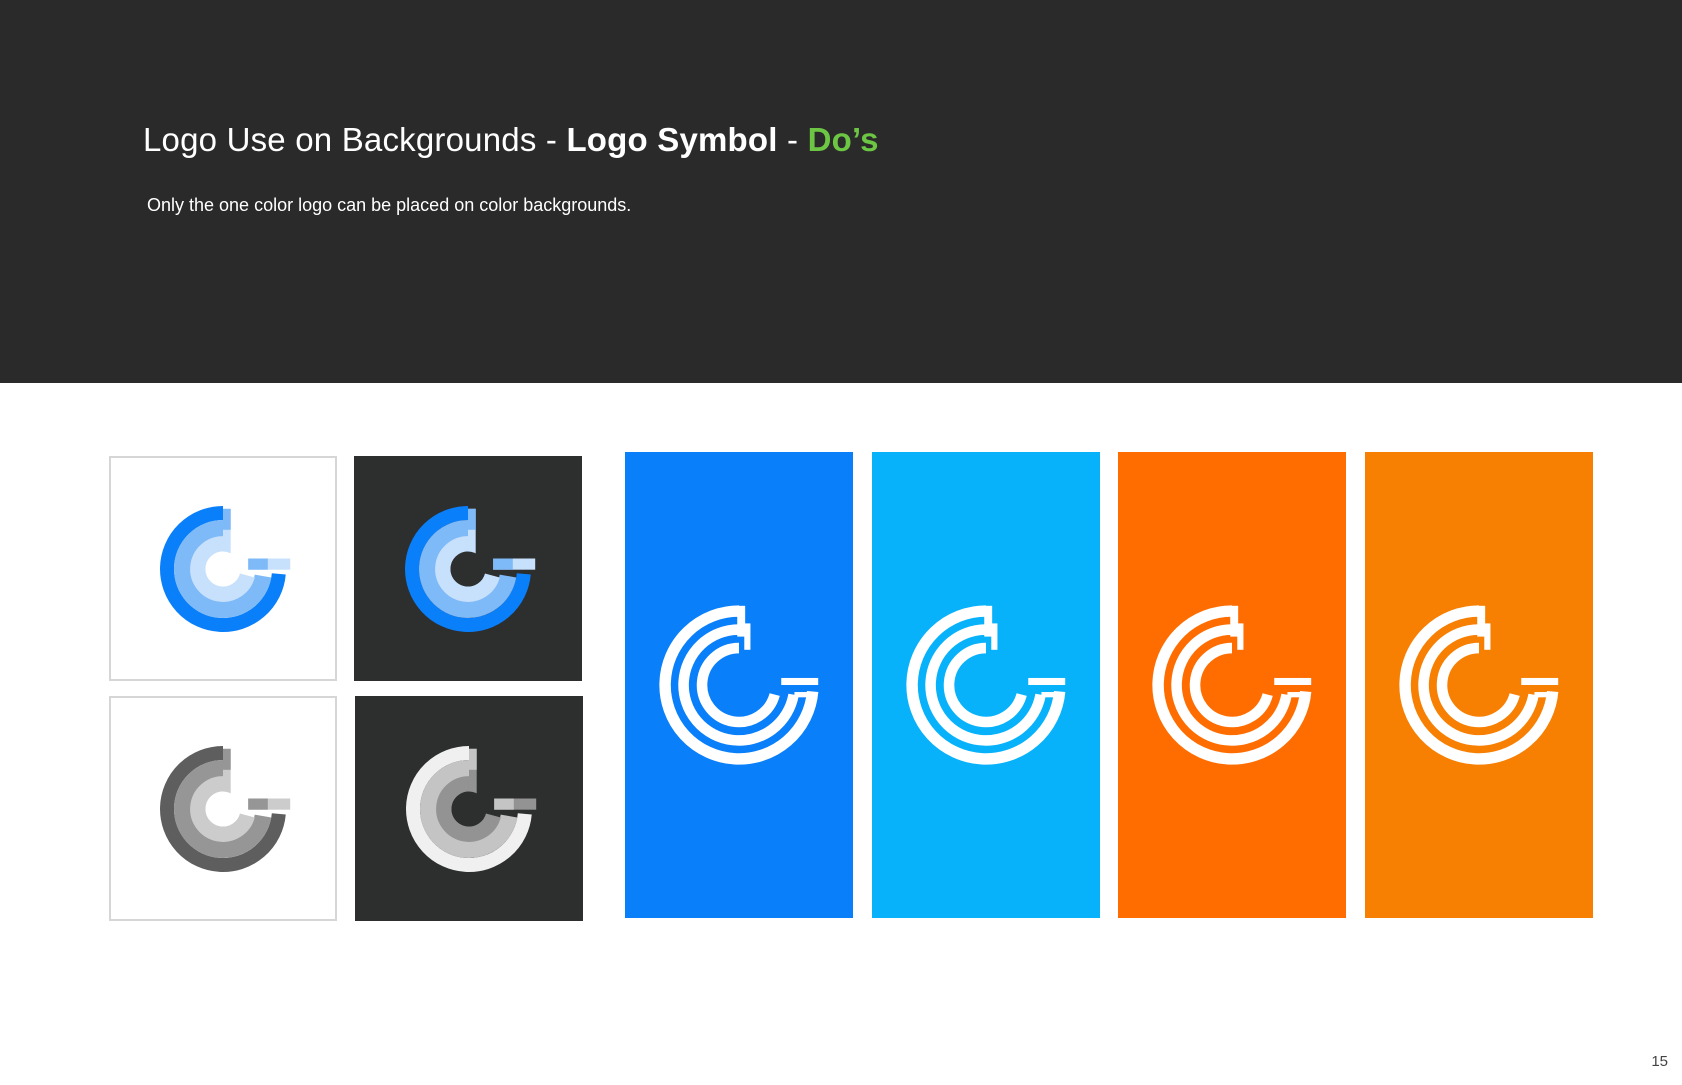 Image resolution: width=1682 pixels, height=1085 pixels. I want to click on tile-grayscale-on-dark, so click(469, 808).